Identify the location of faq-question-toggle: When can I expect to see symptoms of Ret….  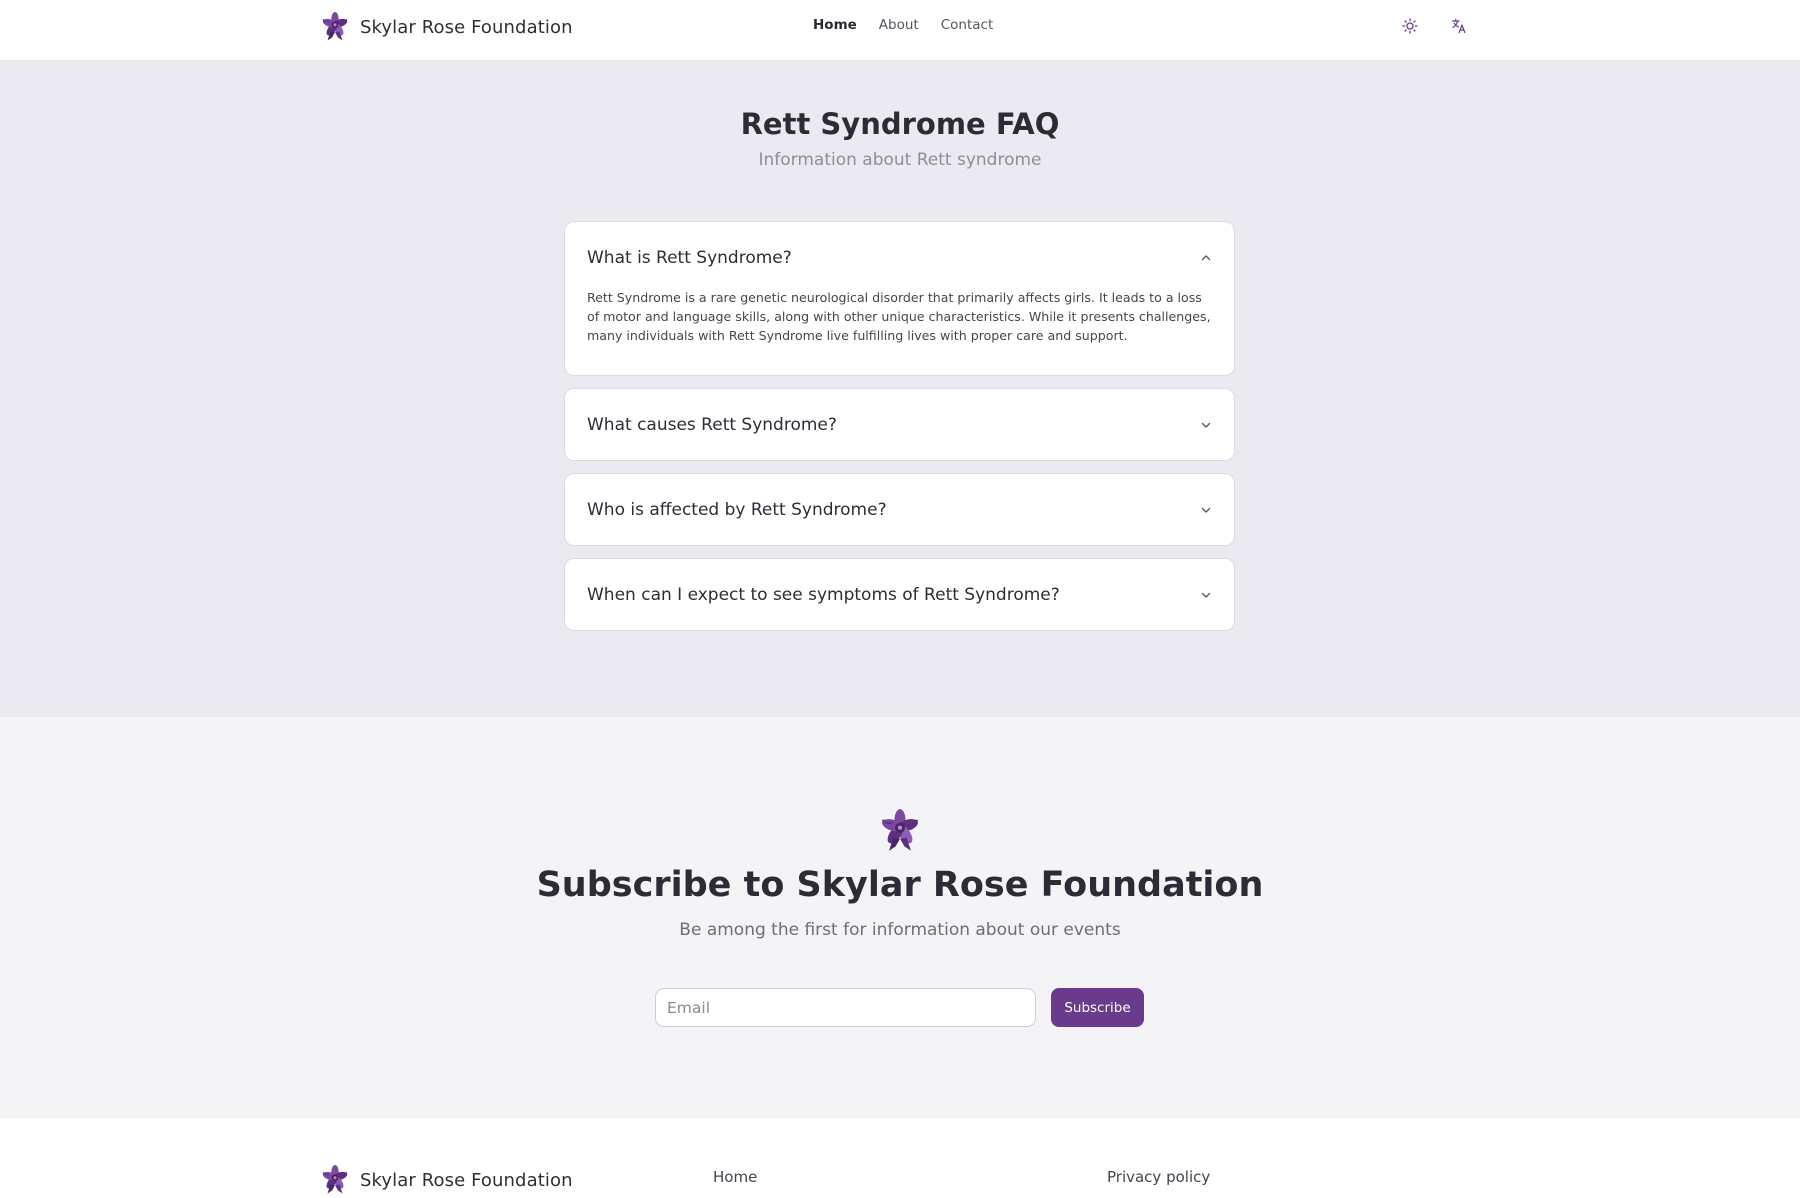
(899, 594).